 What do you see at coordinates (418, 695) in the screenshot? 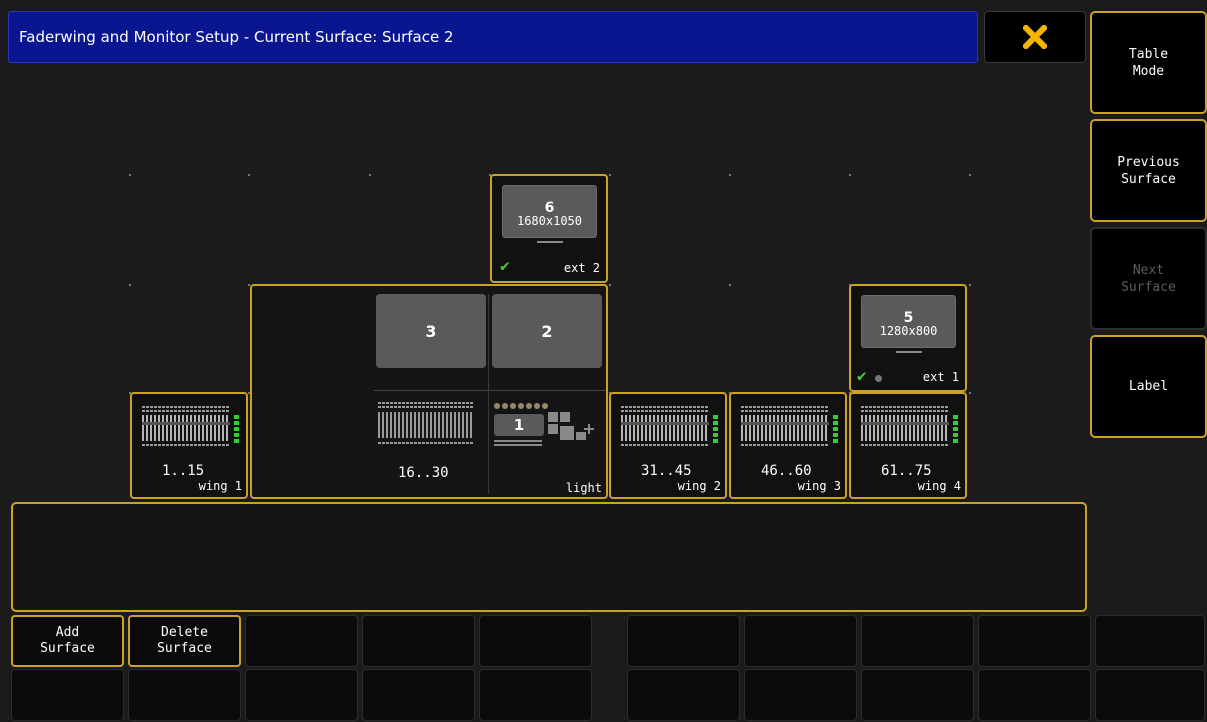
I see `empty-button-r2-c4` at bounding box center [418, 695].